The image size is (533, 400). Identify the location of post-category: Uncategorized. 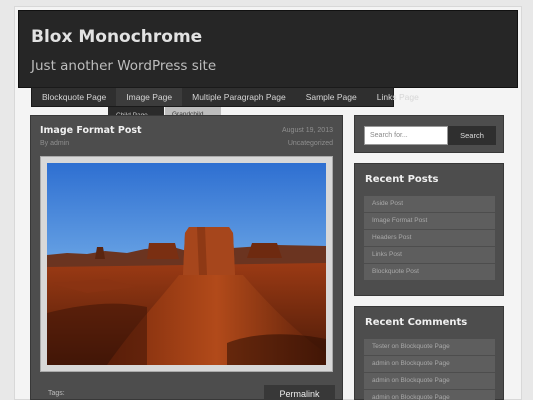
(310, 143).